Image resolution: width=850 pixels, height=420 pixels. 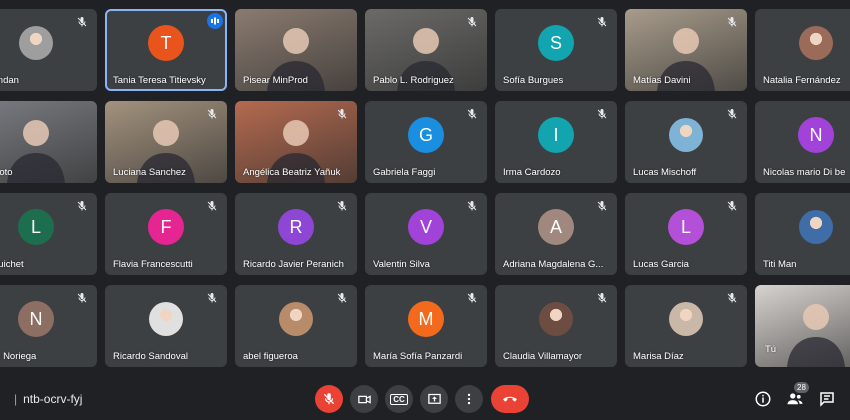 I want to click on participant-name: o Guichet, so click(x=12, y=264).